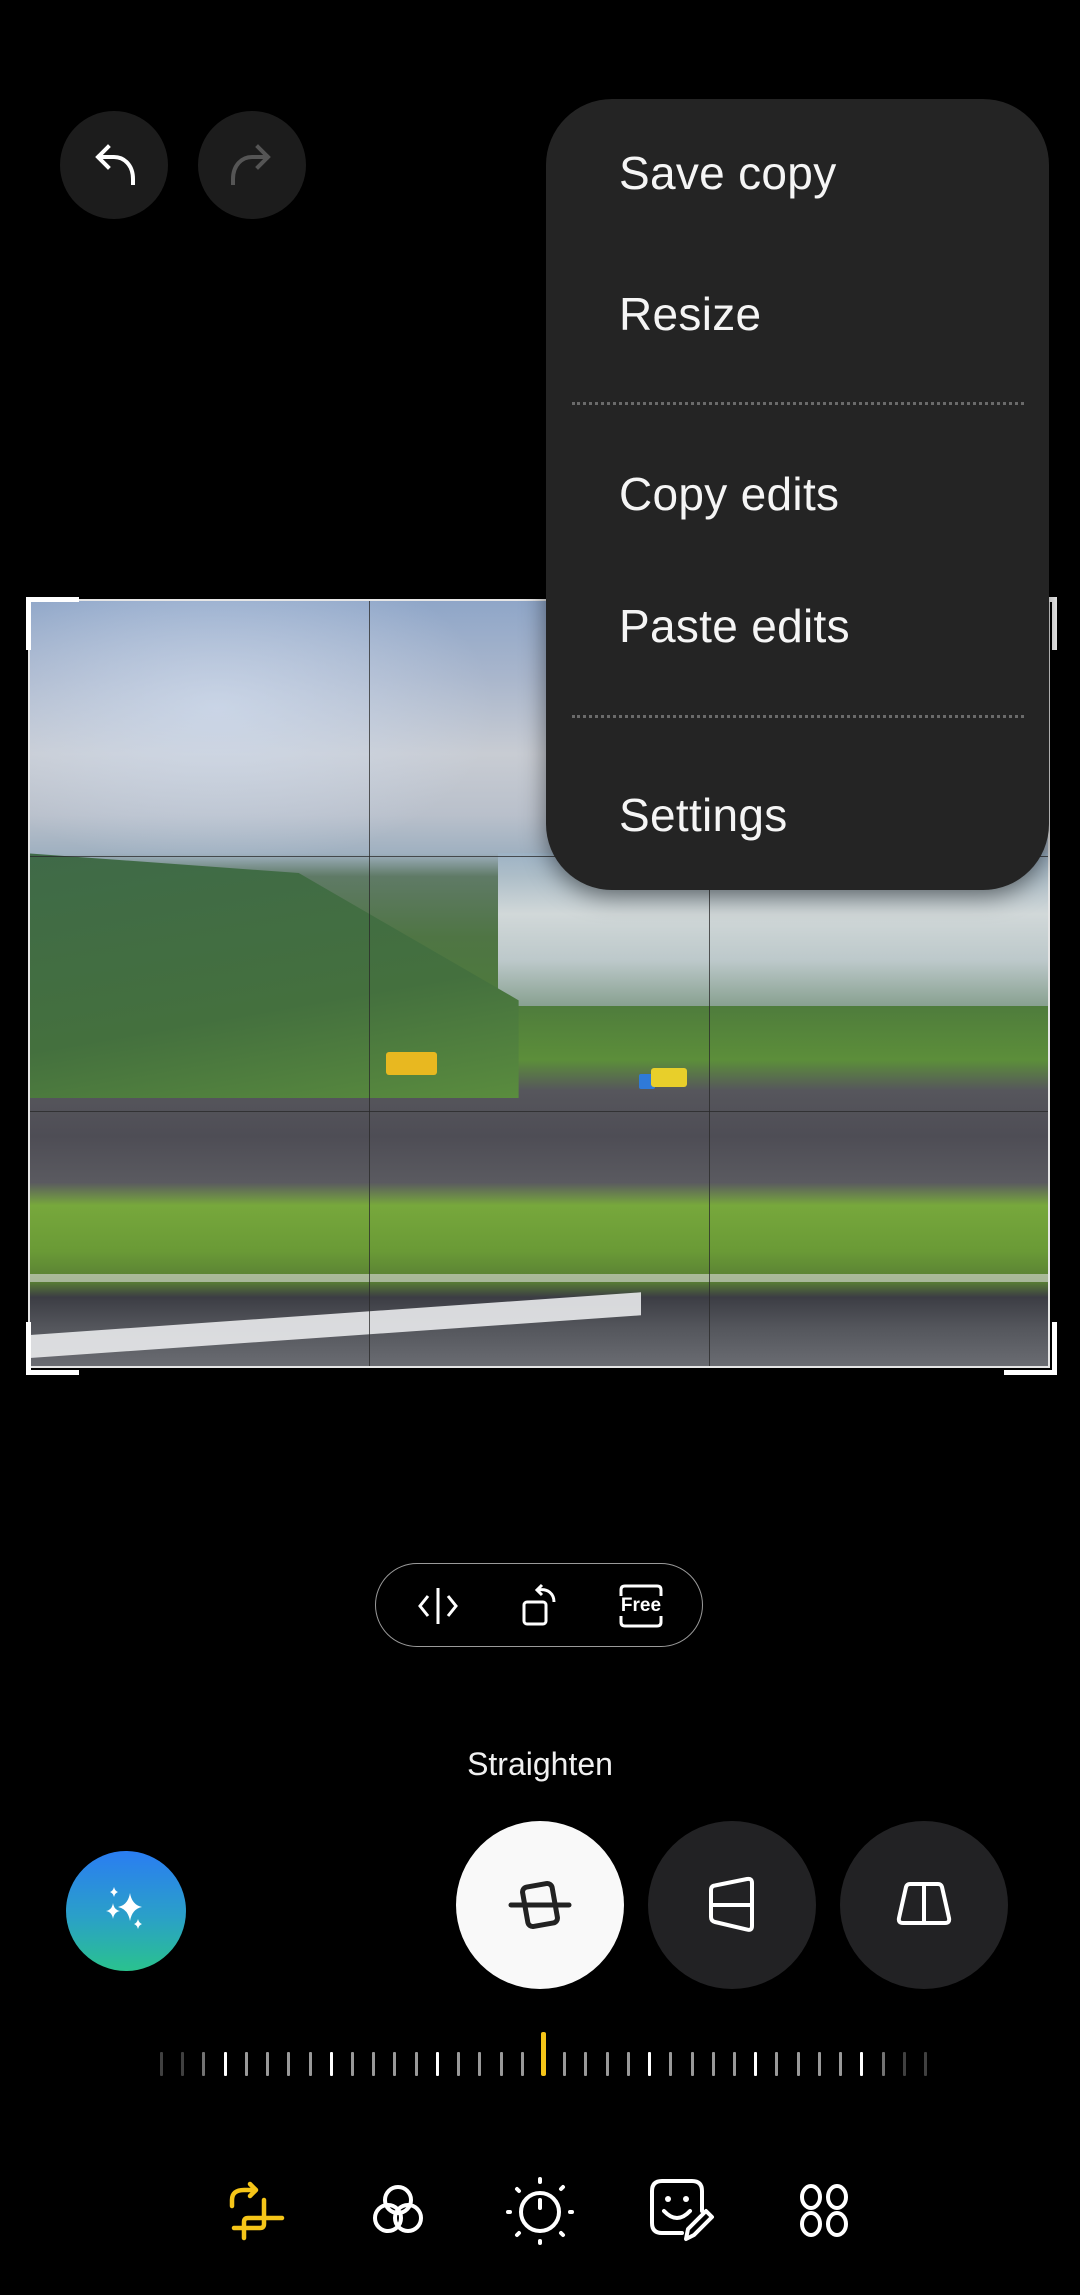 This screenshot has height=2295, width=1080. I want to click on aspect-ratio-icon: Free, so click(641, 1606).